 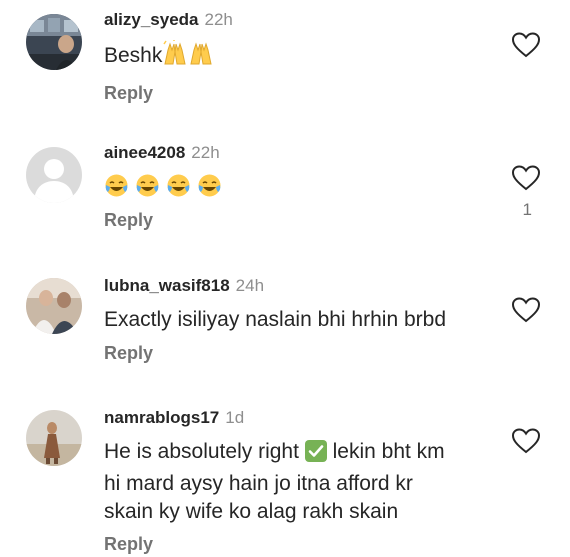 I want to click on comment-text: Beshk, so click(x=302, y=56).